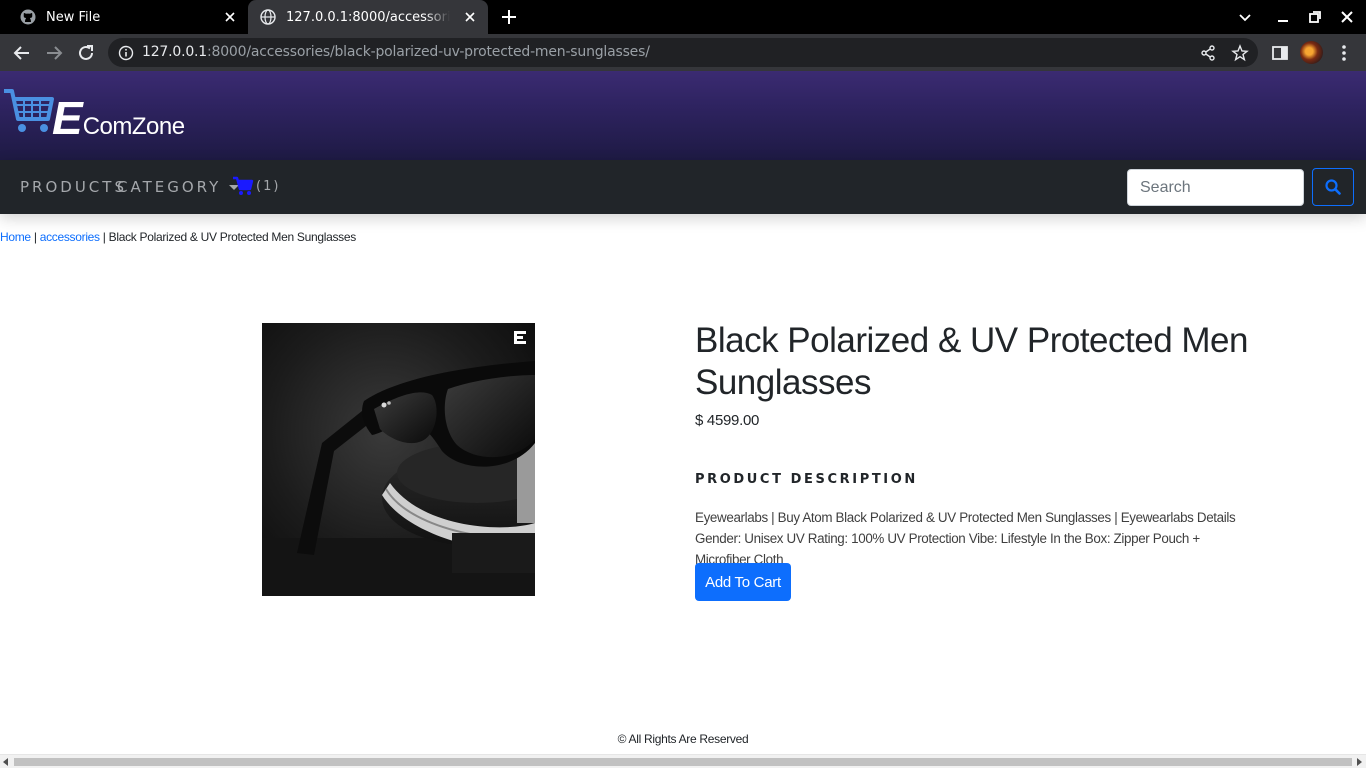  What do you see at coordinates (128, 17) in the screenshot?
I see `browser-tab-new-file: New File` at bounding box center [128, 17].